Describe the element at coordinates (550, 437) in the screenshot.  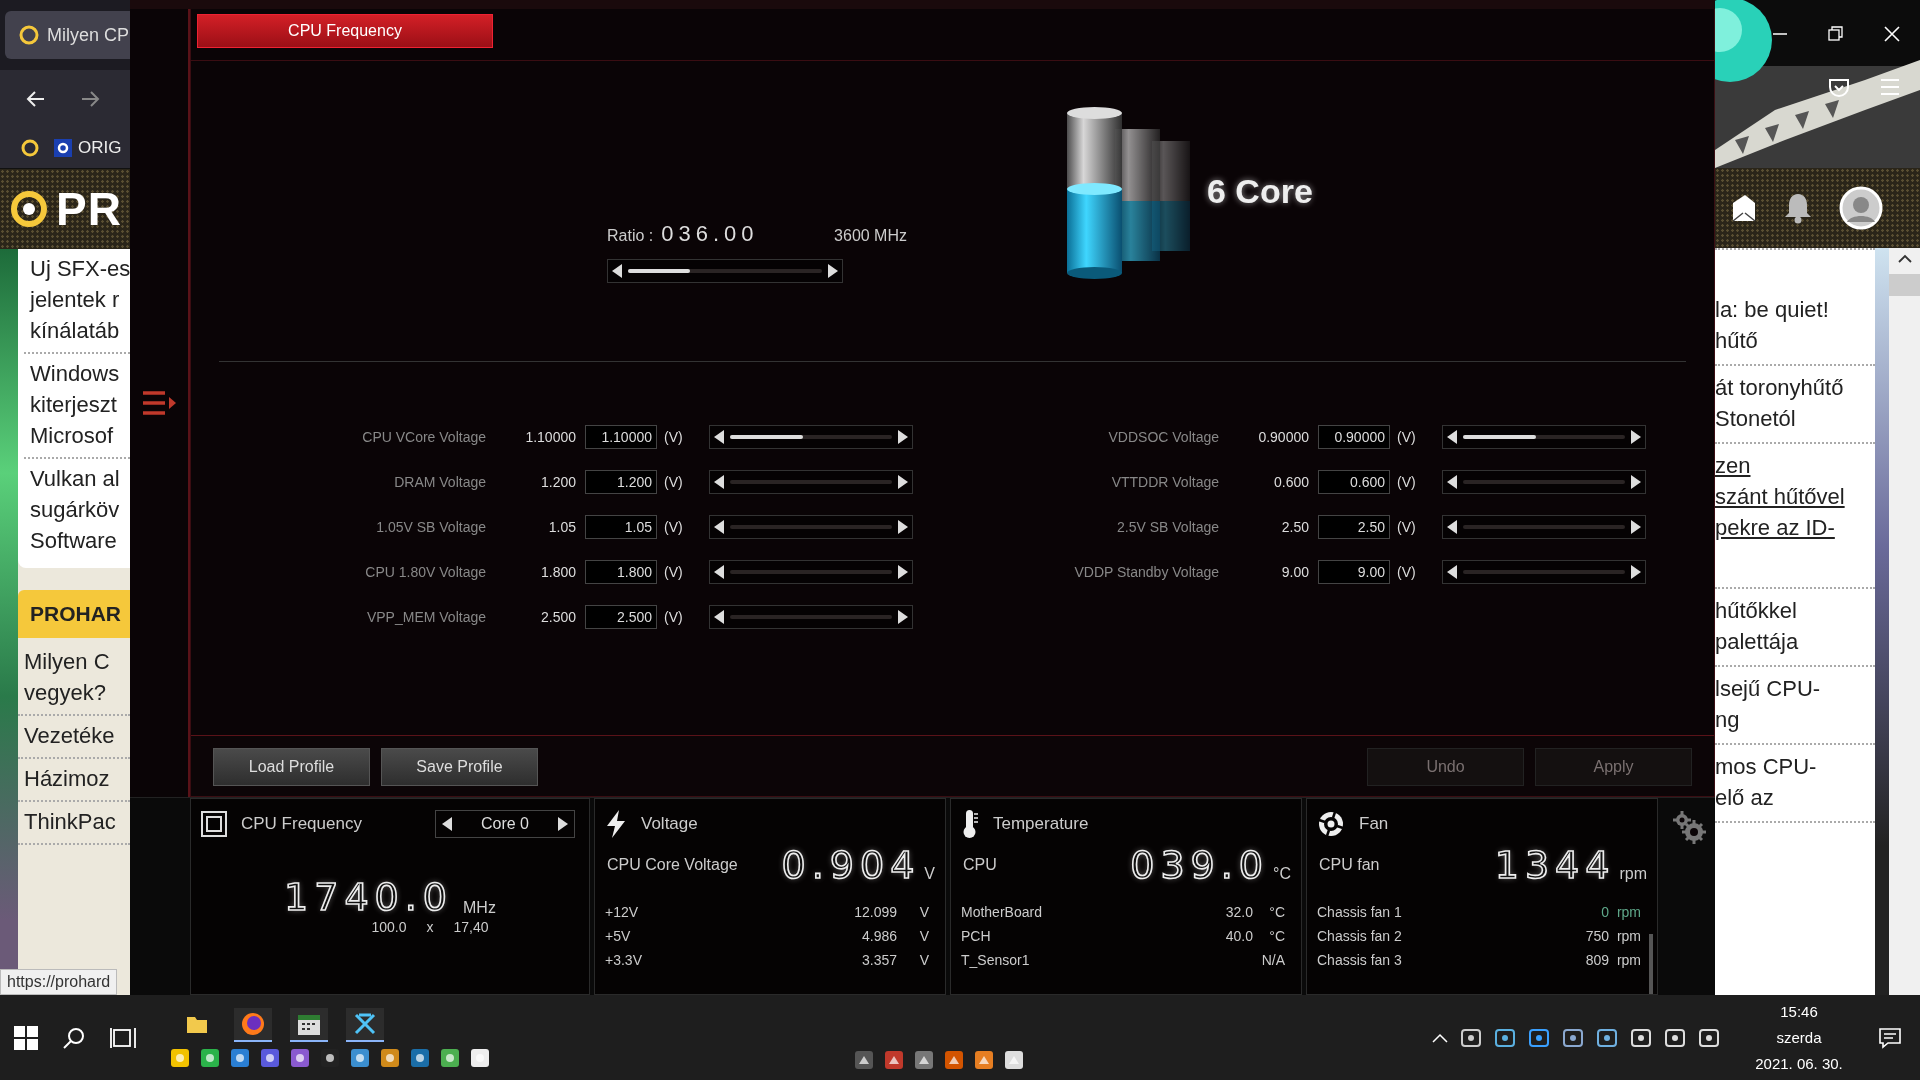
I see `voltage-value: 1.10000` at that location.